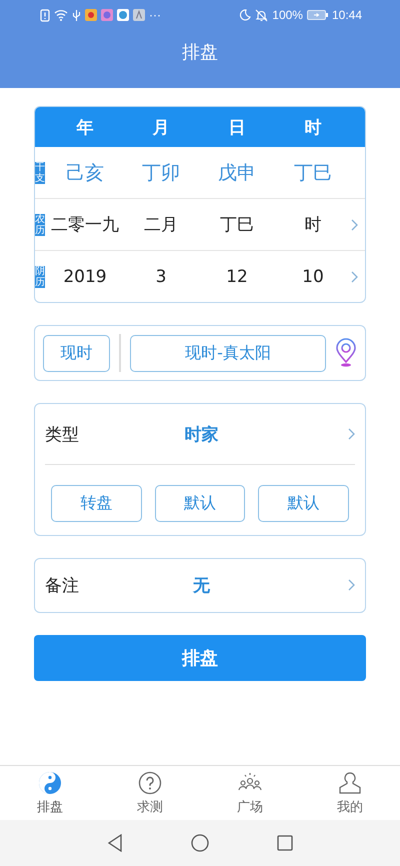  Describe the element at coordinates (115, 843) in the screenshot. I see `back-icon` at that location.